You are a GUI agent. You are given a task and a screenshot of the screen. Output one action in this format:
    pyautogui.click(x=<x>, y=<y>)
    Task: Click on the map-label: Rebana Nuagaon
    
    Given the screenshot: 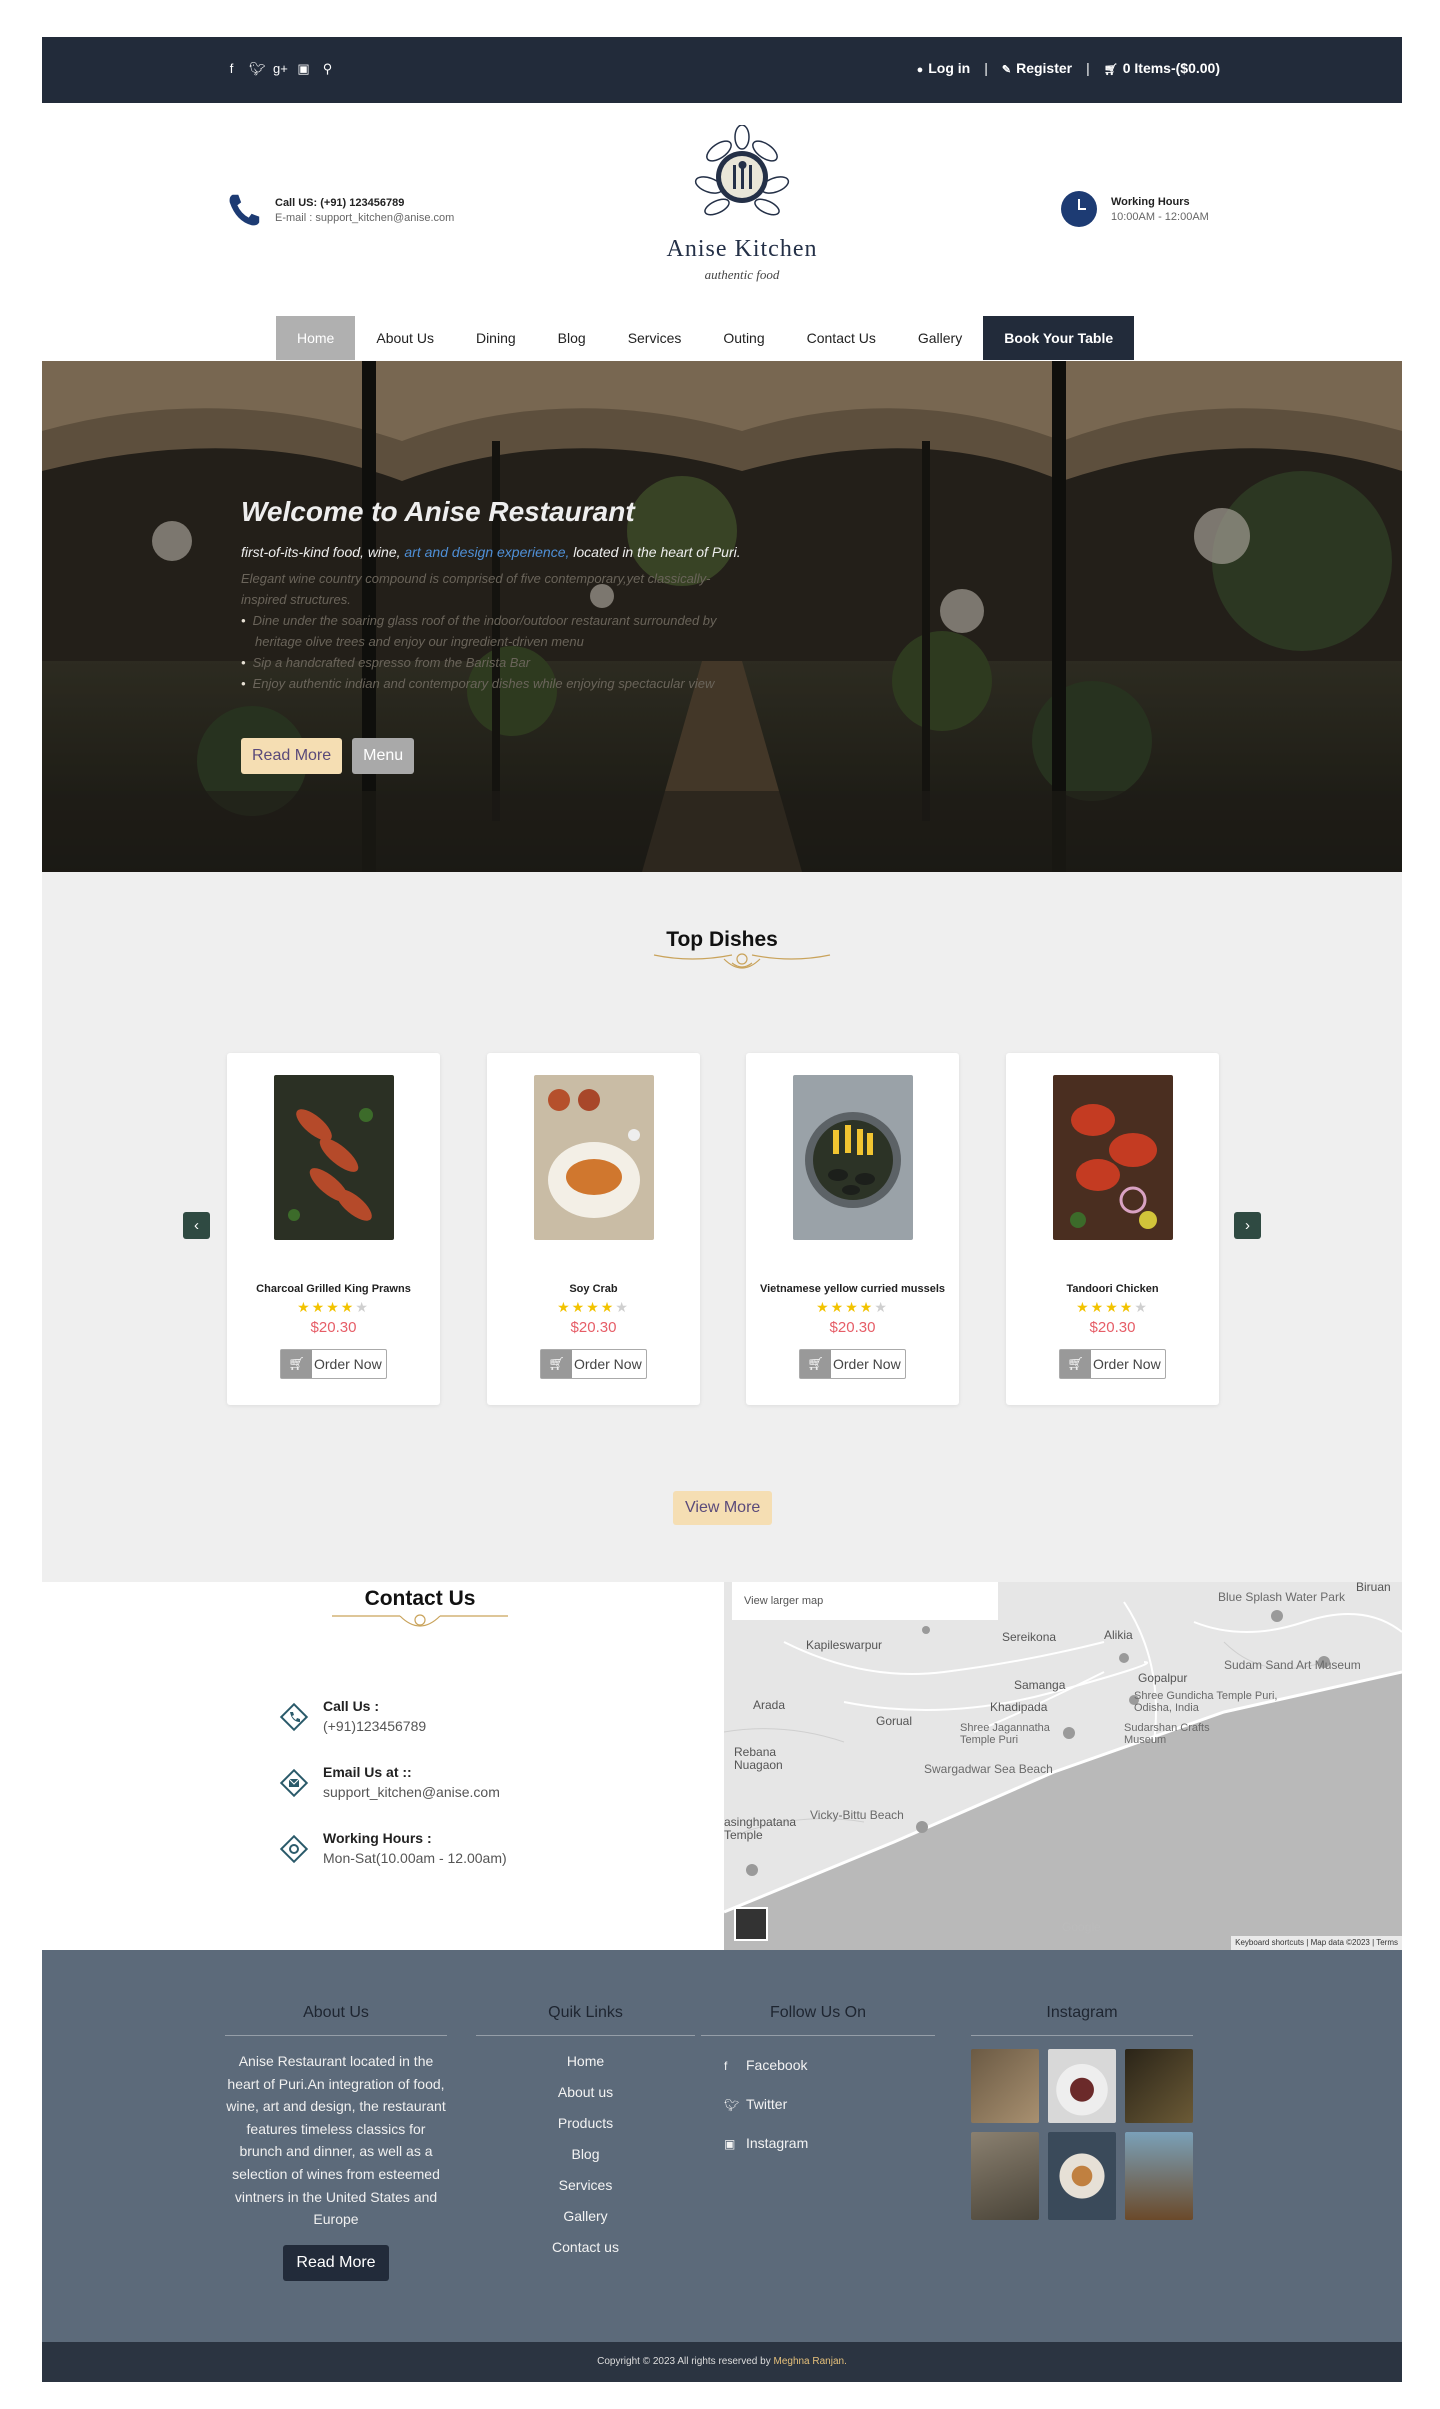 What is the action you would take?
    pyautogui.click(x=758, y=1758)
    